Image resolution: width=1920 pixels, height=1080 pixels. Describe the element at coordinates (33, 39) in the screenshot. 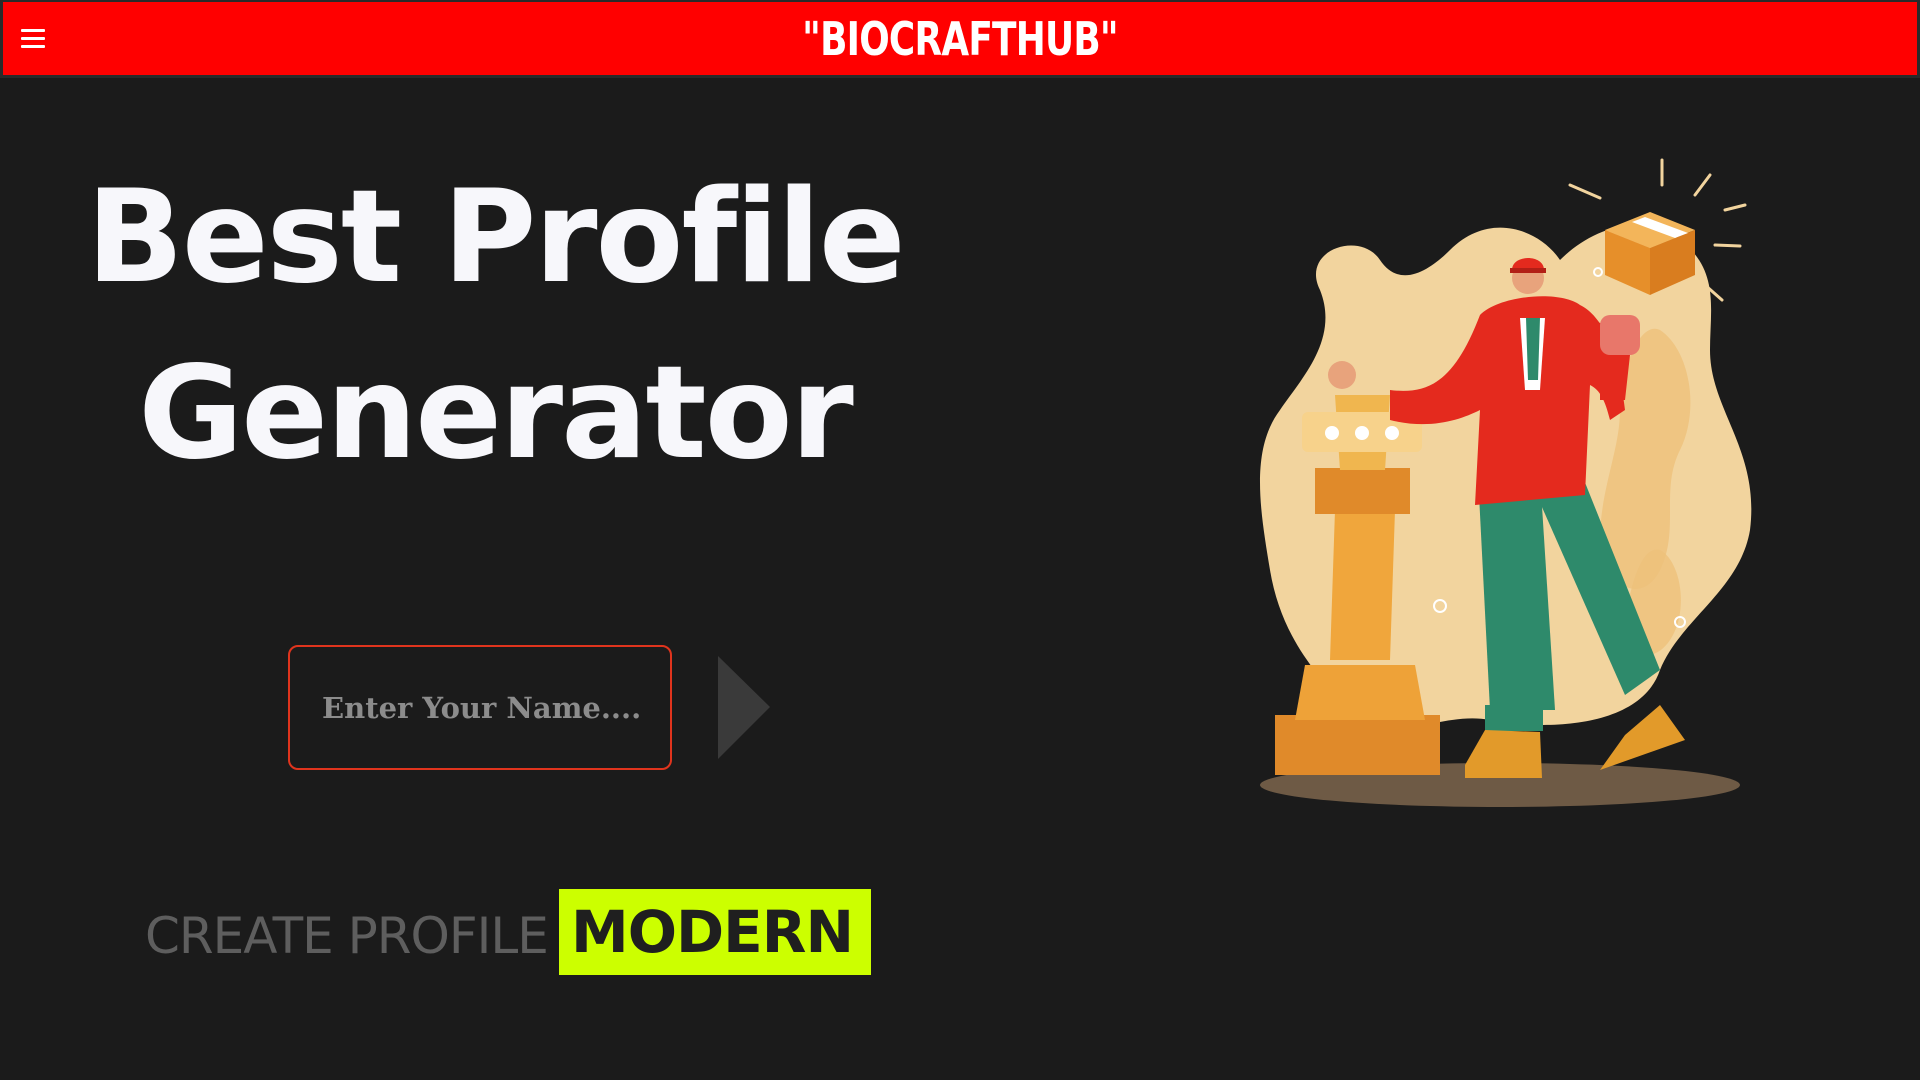

I see `hamburger-menu-icon` at that location.